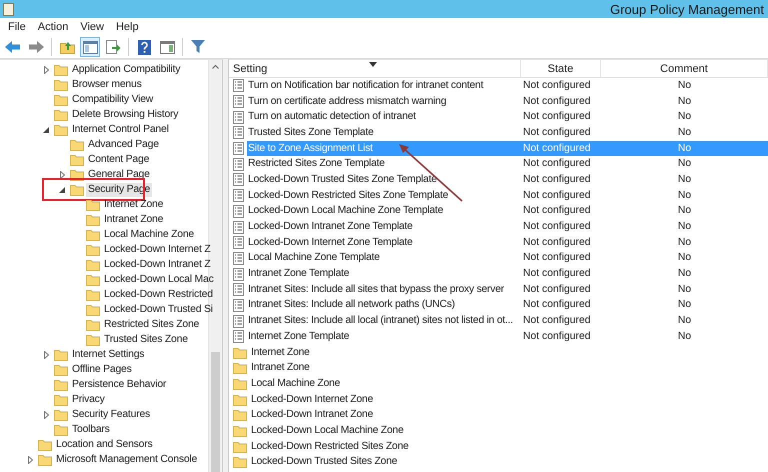  Describe the element at coordinates (92, 27) in the screenshot. I see `menu-item: View` at that location.